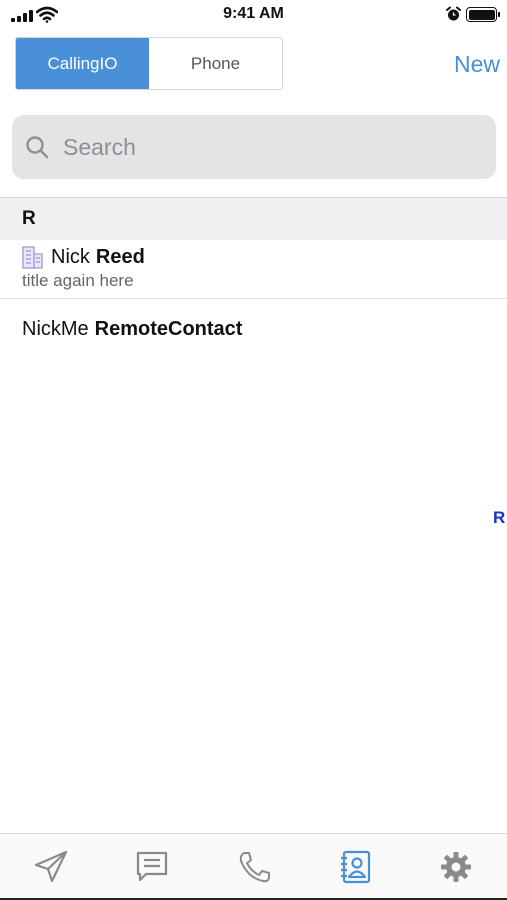 The height and width of the screenshot is (900, 507). What do you see at coordinates (483, 14) in the screenshot?
I see `battery-icon` at bounding box center [483, 14].